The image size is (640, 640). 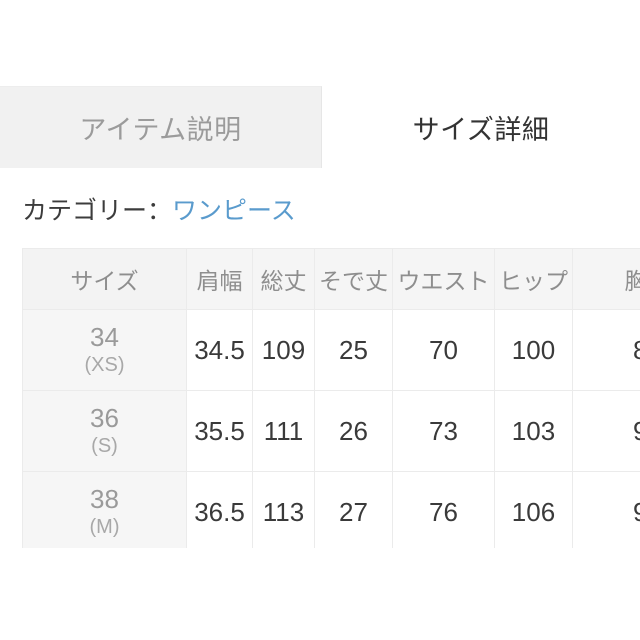 What do you see at coordinates (97, 211) in the screenshot?
I see `category-label: カテゴリー：` at bounding box center [97, 211].